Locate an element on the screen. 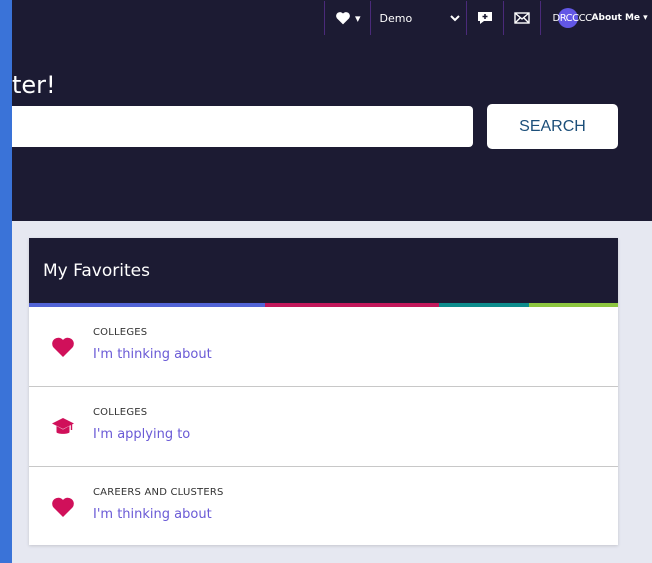  favorite-category: CAREERS AND CLUSTERS is located at coordinates (158, 492).